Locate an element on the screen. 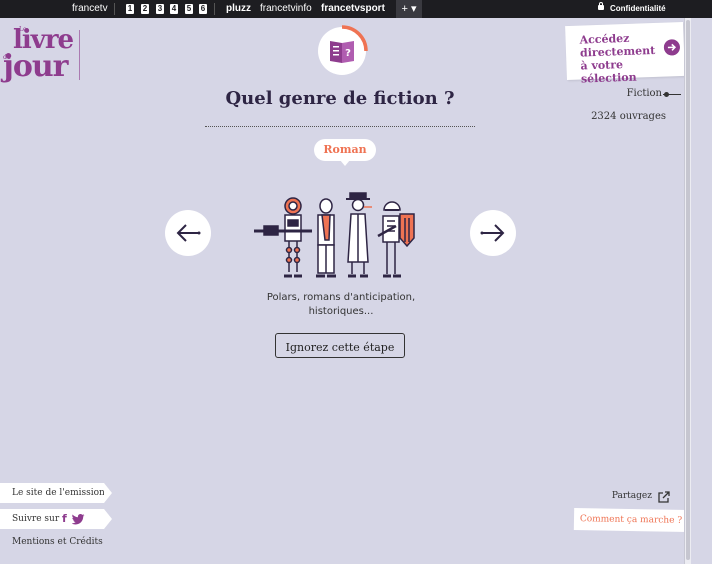 The image size is (712, 564). lock-icon is located at coordinates (601, 6).